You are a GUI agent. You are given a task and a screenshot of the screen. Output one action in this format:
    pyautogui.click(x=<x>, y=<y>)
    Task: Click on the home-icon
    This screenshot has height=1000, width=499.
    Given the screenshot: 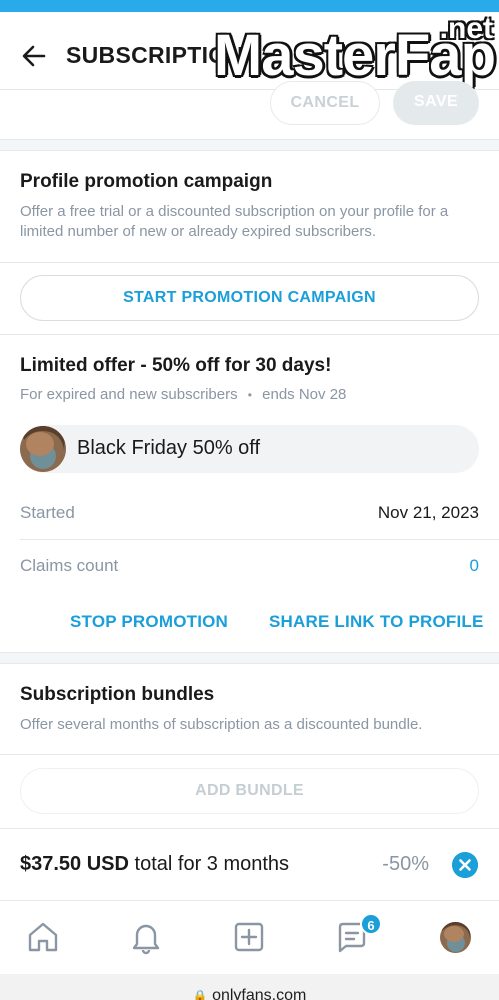 What is the action you would take?
    pyautogui.click(x=43, y=937)
    